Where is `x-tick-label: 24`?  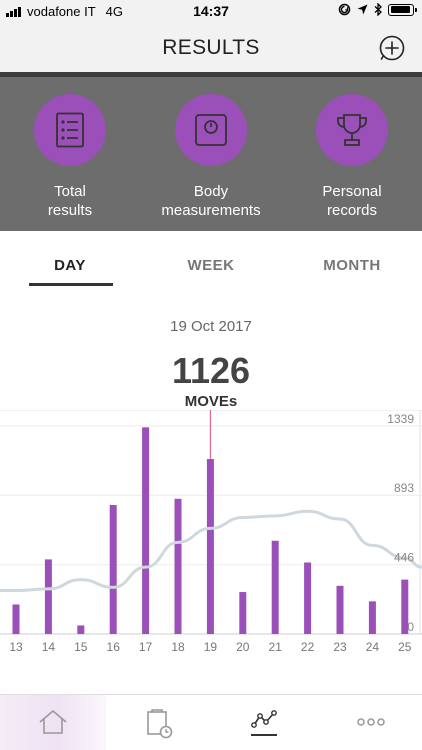
x-tick-label: 24 is located at coordinates (373, 647).